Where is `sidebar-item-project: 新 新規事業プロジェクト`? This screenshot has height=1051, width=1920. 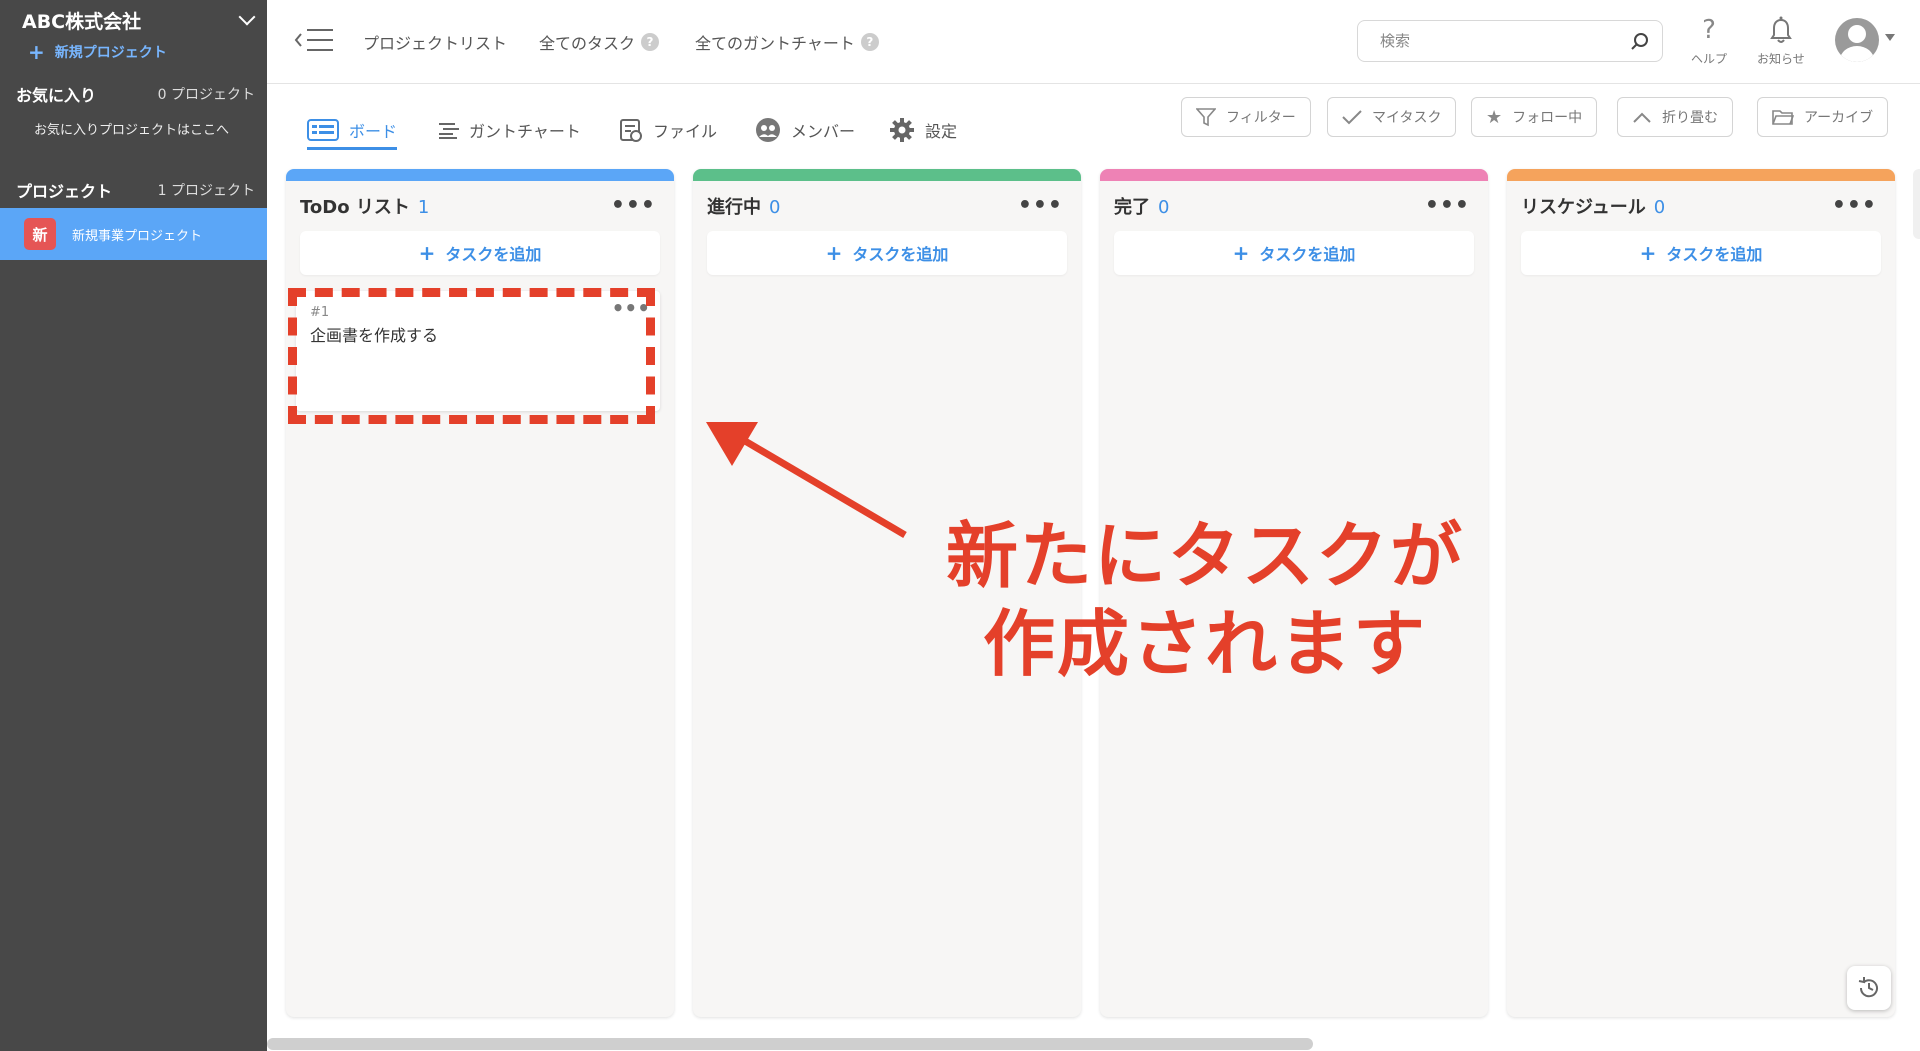 sidebar-item-project: 新 新規事業プロジェクト is located at coordinates (133, 234).